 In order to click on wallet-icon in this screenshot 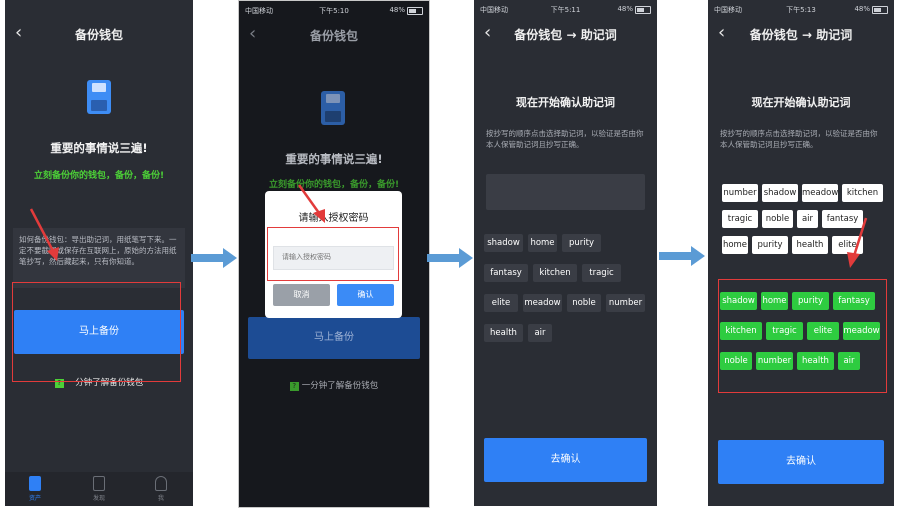, I will do `click(35, 483)`.